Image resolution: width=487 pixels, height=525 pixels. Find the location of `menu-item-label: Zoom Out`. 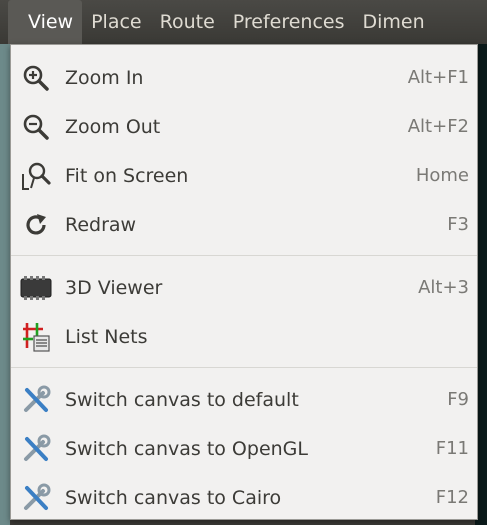

menu-item-label: Zoom Out is located at coordinates (113, 126).